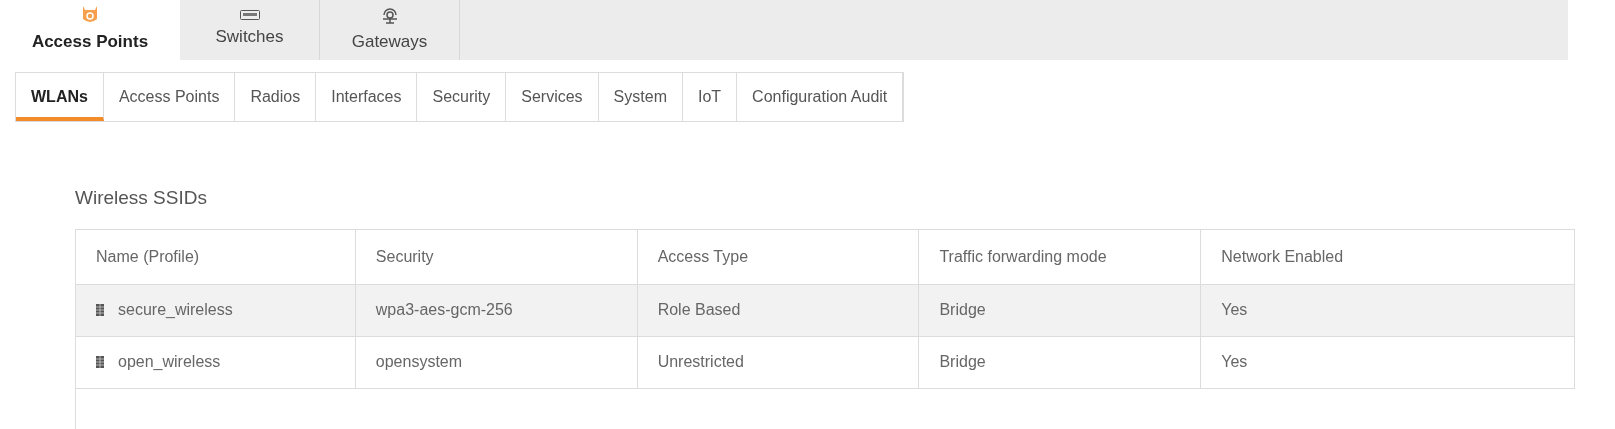 The width and height of the screenshot is (1615, 429). I want to click on sub-tab: Services, so click(552, 97).